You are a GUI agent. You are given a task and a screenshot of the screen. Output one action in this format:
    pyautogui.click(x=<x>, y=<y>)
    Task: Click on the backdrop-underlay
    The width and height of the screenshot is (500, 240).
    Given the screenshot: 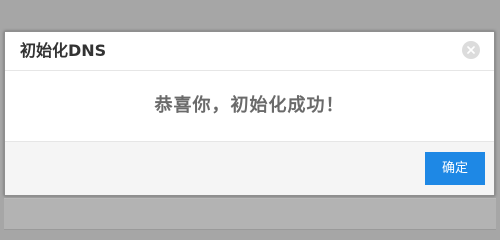 What is the action you would take?
    pyautogui.click(x=250, y=214)
    